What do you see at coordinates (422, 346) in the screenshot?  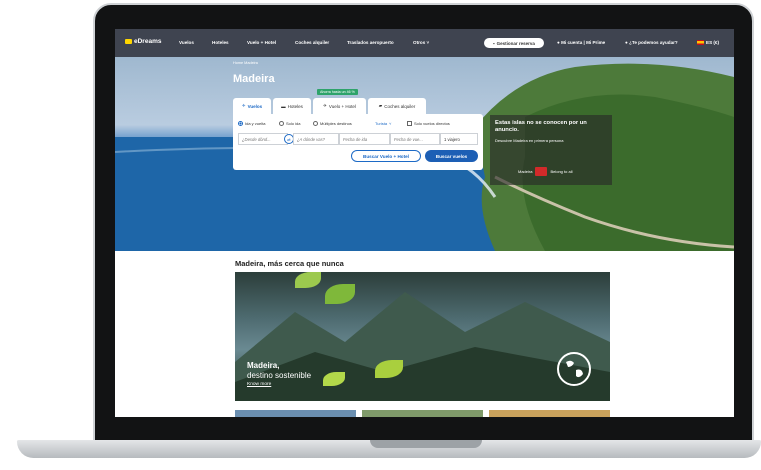 I see `card-mountains` at bounding box center [422, 346].